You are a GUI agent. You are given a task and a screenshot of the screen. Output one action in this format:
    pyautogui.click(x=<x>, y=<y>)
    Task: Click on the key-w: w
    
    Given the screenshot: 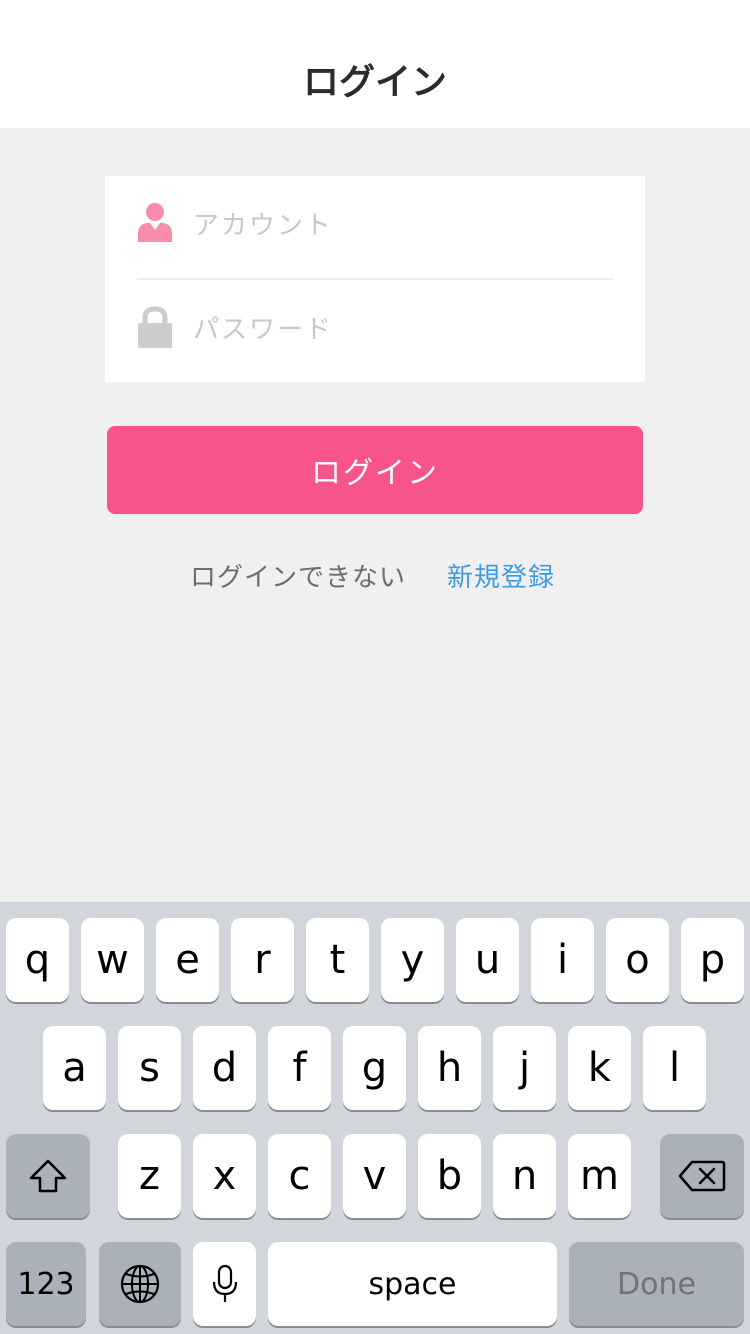 What is the action you would take?
    pyautogui.click(x=112, y=960)
    